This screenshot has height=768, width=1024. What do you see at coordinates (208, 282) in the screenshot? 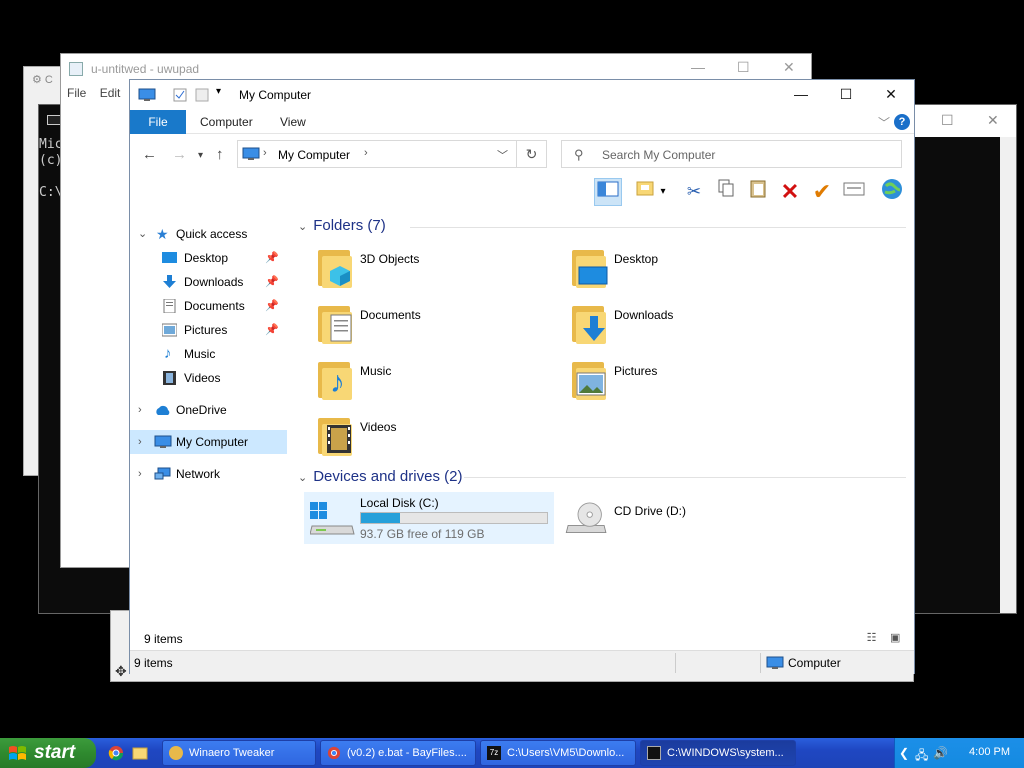
I see `nav-downloads: Downloads 📌` at bounding box center [208, 282].